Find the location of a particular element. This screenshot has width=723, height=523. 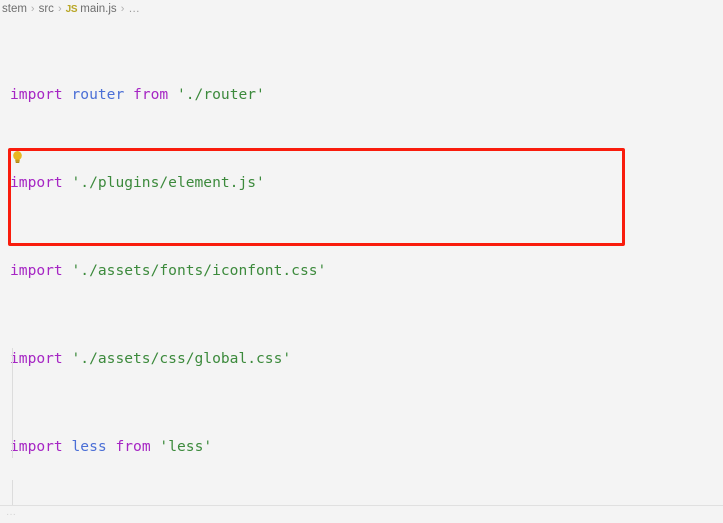

lightbulb-glyph is located at coordinates (17, 157).